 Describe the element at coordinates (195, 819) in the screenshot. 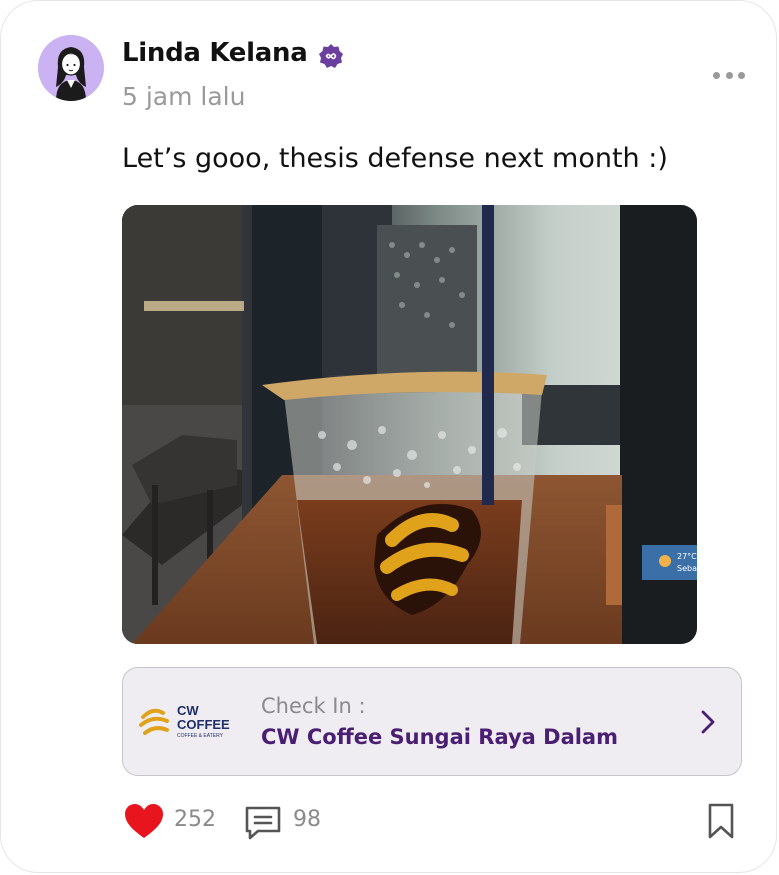

I see `like-count: 252` at that location.